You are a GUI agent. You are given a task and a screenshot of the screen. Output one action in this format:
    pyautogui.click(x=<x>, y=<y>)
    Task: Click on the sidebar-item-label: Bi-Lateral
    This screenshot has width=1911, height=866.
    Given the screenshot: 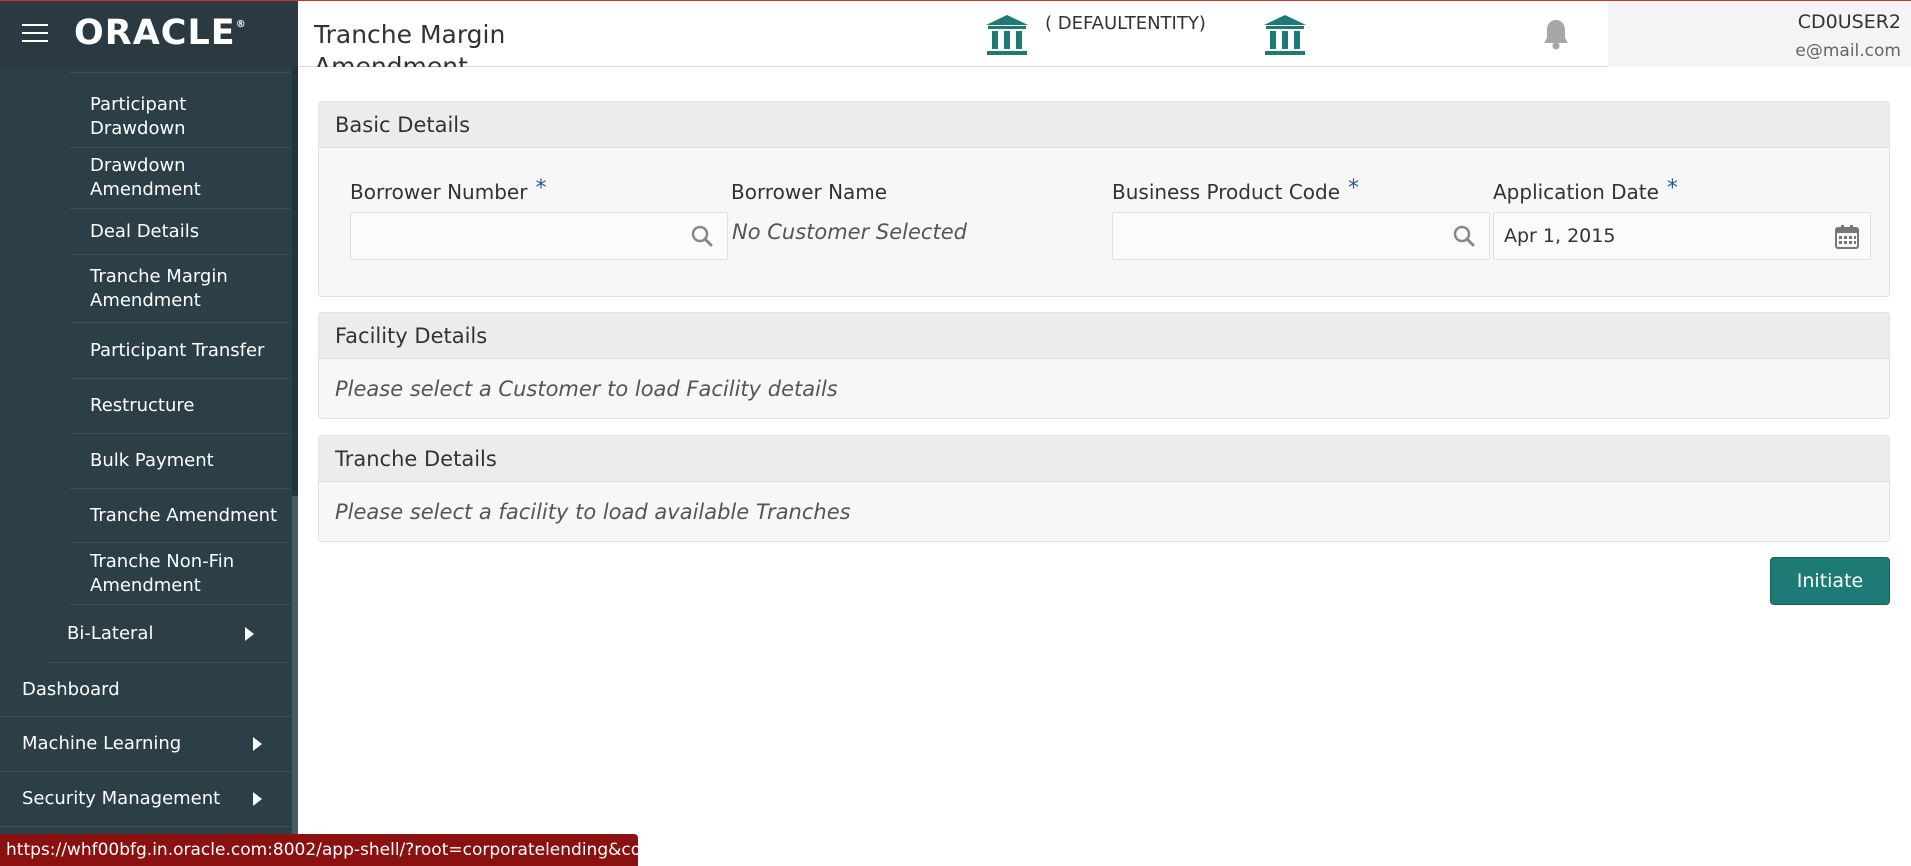 What is the action you would take?
    pyautogui.click(x=110, y=633)
    